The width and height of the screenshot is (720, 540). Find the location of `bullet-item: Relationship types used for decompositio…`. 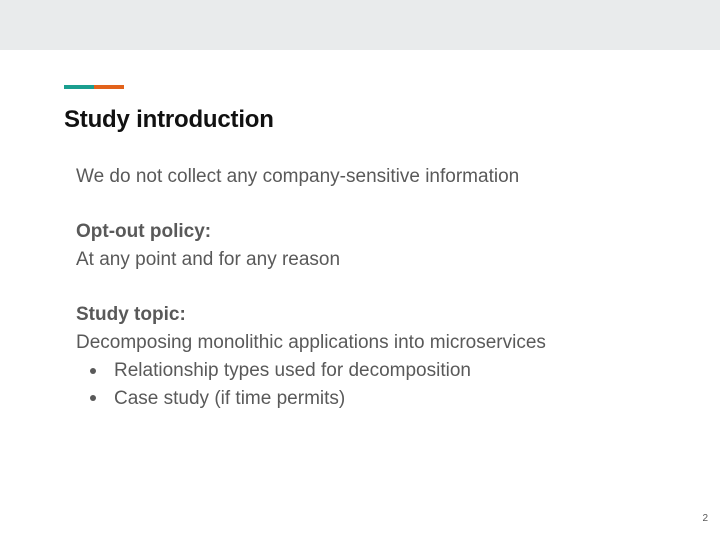

bullet-item: Relationship types used for decompositio… is located at coordinates (386, 371).